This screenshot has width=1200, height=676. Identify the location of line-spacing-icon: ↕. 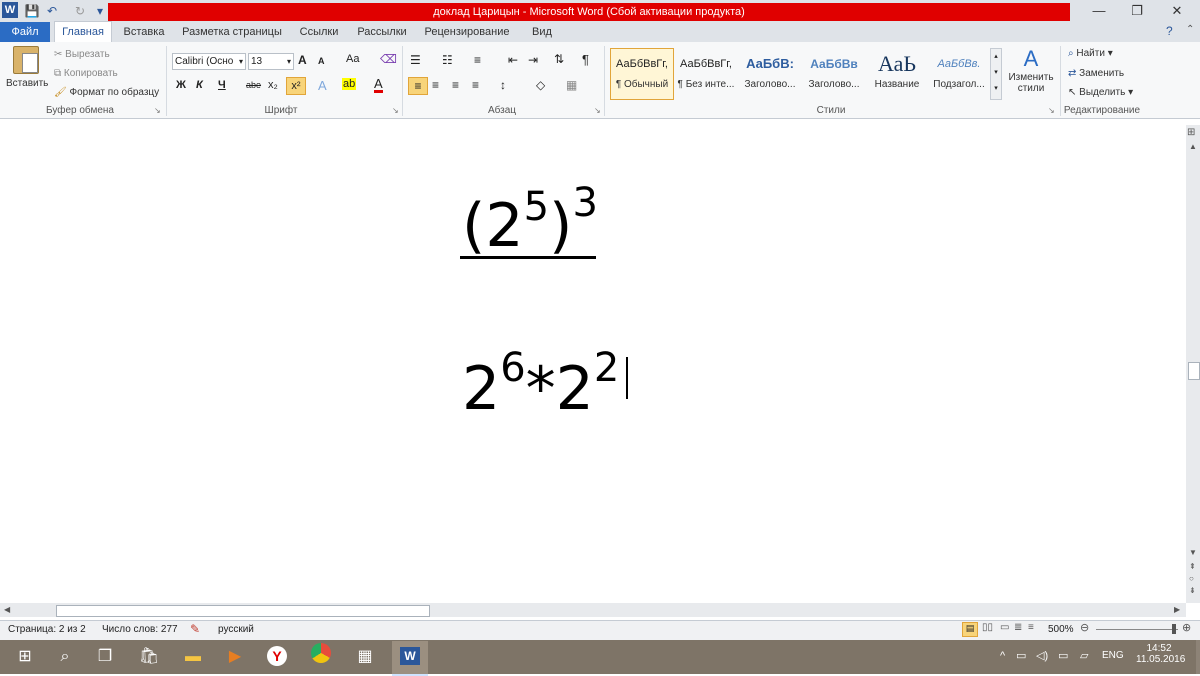
(503, 85).